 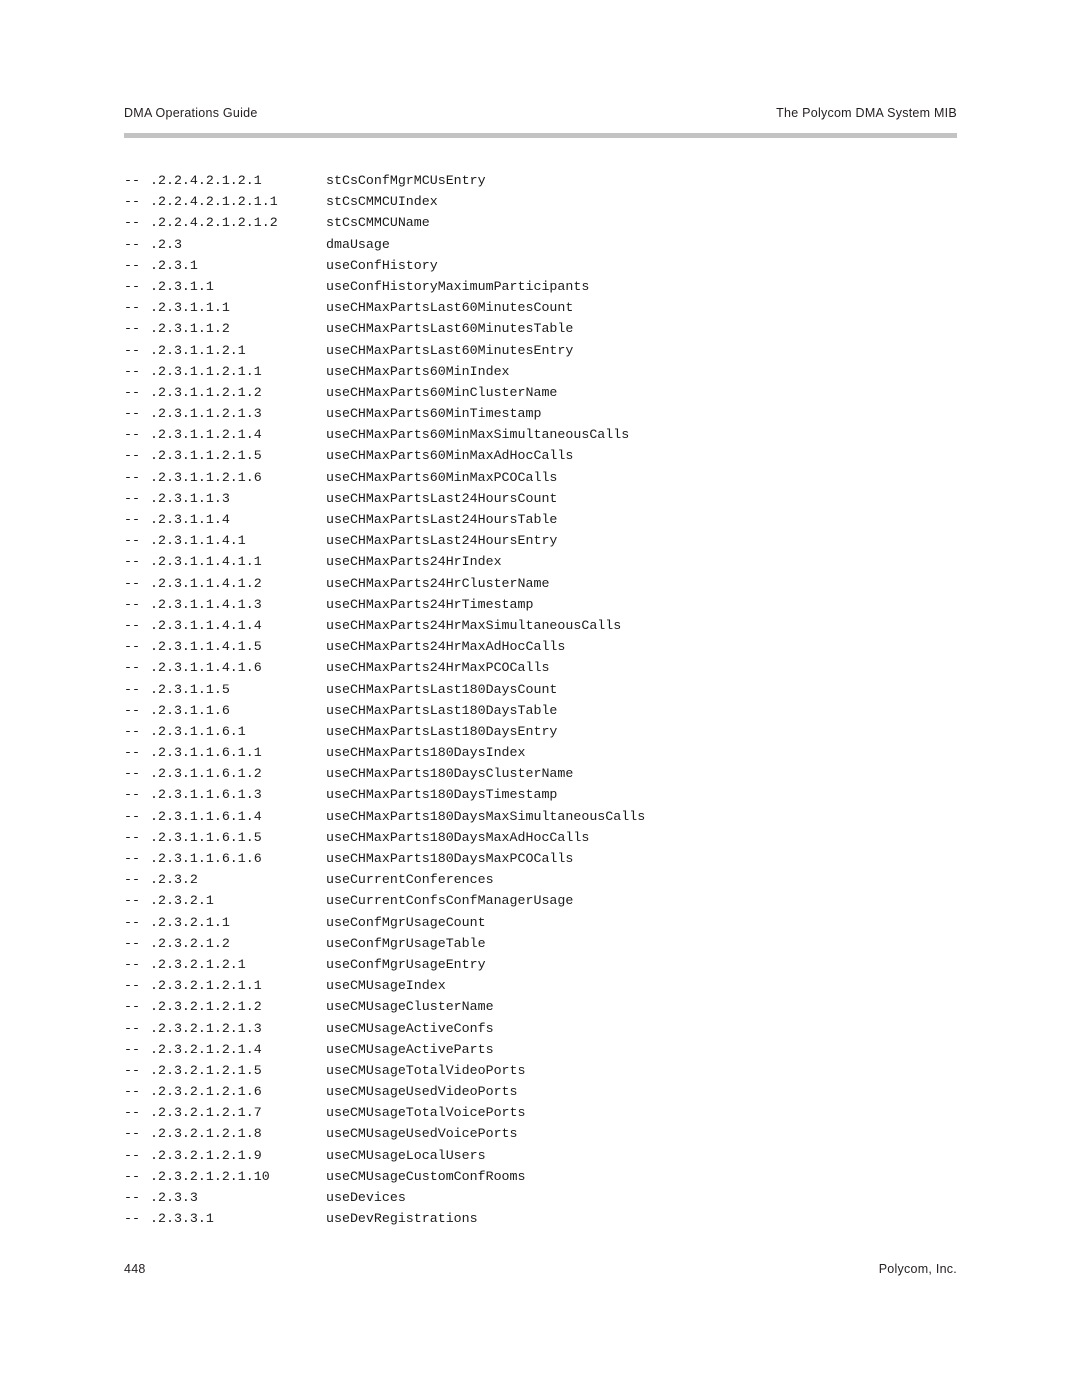 I want to click on oid-value: .2.3.2.1.2.1.1, so click(x=206, y=986).